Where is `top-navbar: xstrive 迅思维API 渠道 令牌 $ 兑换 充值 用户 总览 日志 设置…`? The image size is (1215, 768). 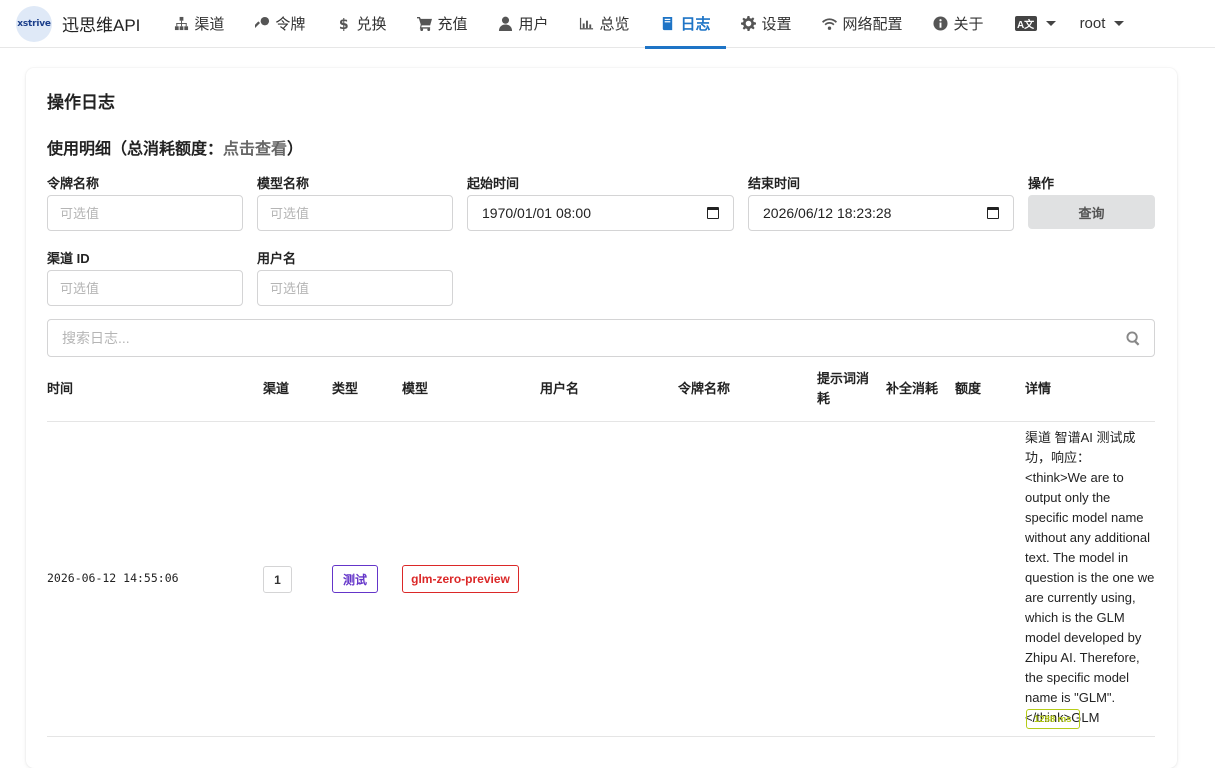
top-navbar: xstrive 迅思维API 渠道 令牌 $ 兑换 充值 用户 总览 日志 设置… is located at coordinates (607, 24).